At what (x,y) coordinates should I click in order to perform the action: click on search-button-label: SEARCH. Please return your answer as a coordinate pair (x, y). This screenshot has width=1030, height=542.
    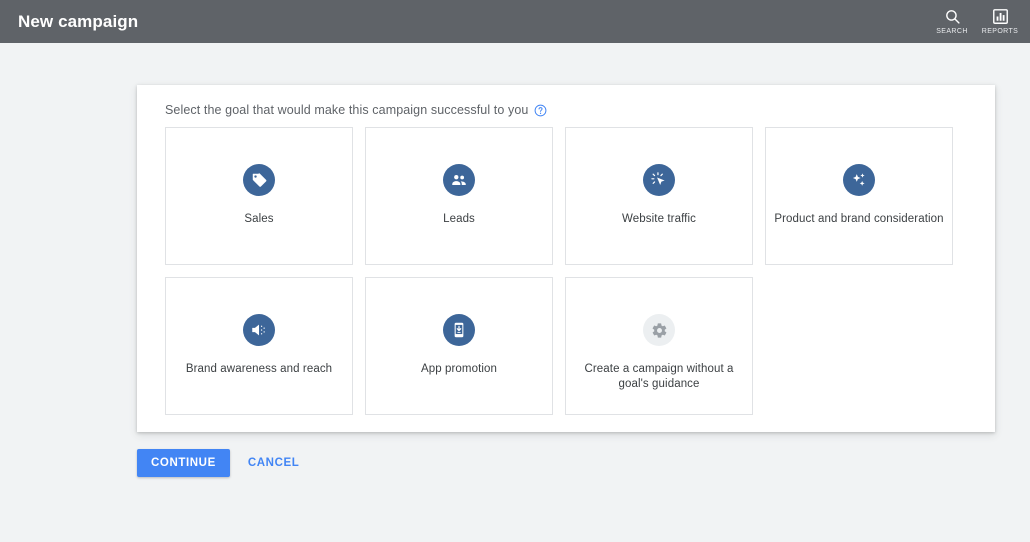
    Looking at the image, I should click on (952, 31).